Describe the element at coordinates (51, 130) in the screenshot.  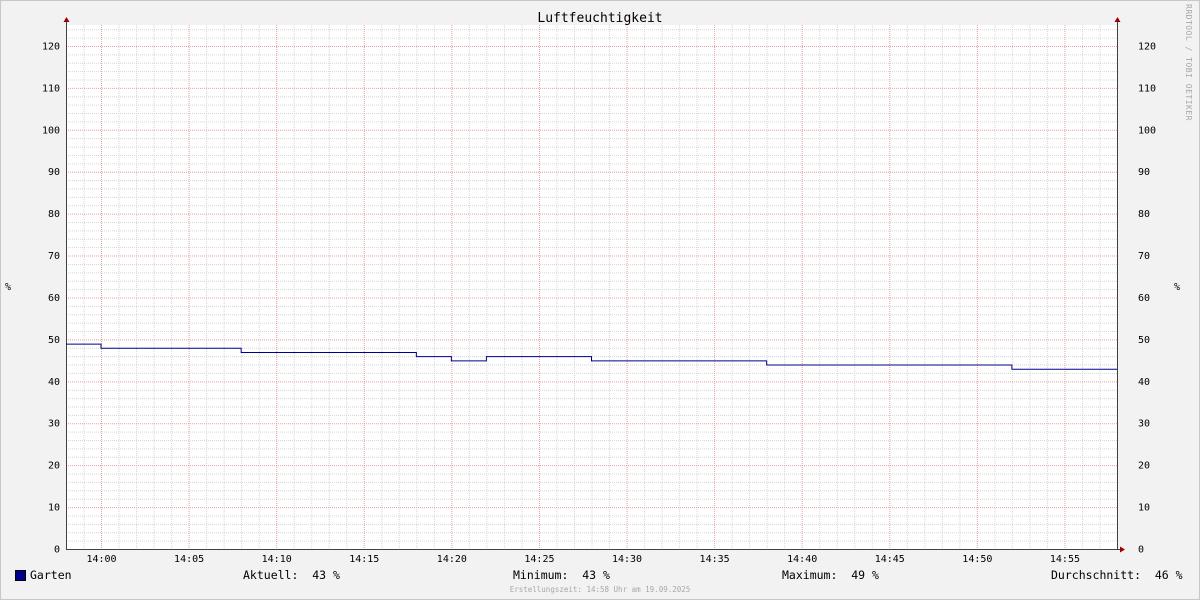
I see `y-tick-label-left: 100` at that location.